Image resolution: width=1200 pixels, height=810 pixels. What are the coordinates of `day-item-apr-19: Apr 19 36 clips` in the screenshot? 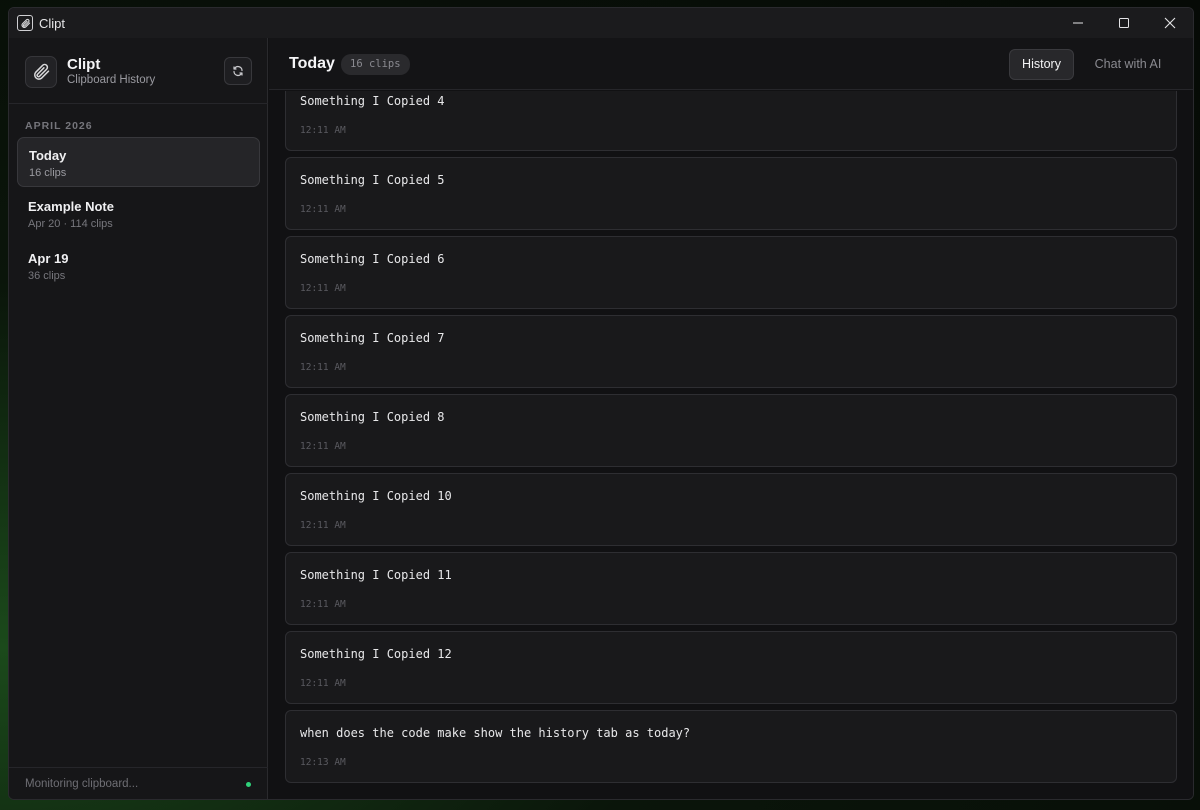 It's located at (138, 266).